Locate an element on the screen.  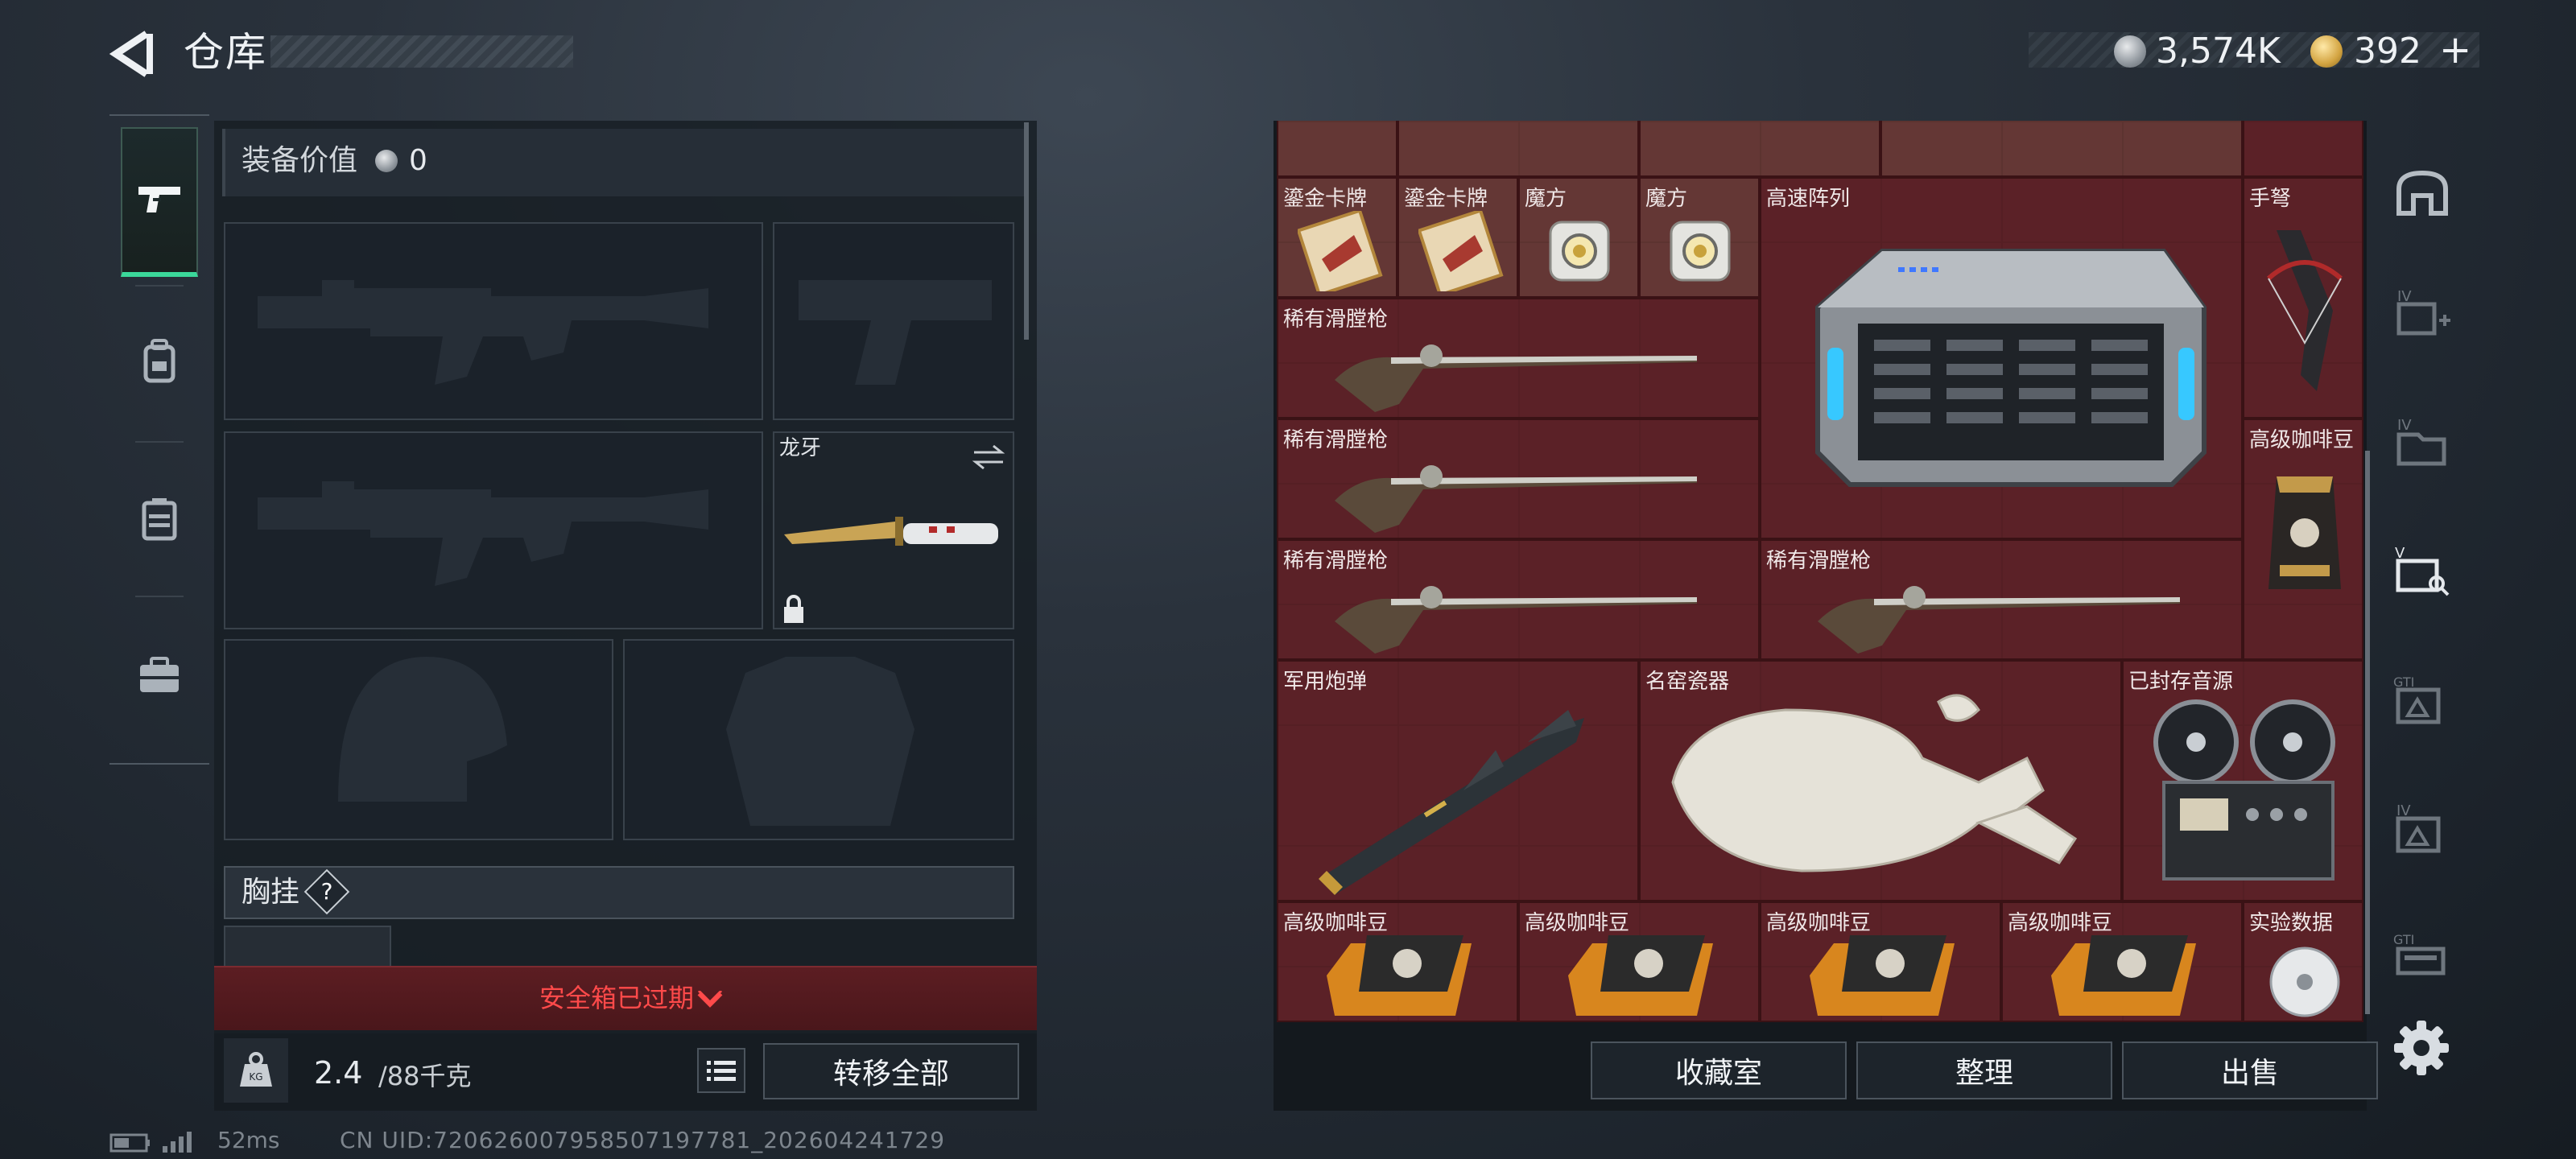
list-icon is located at coordinates (721, 1071).